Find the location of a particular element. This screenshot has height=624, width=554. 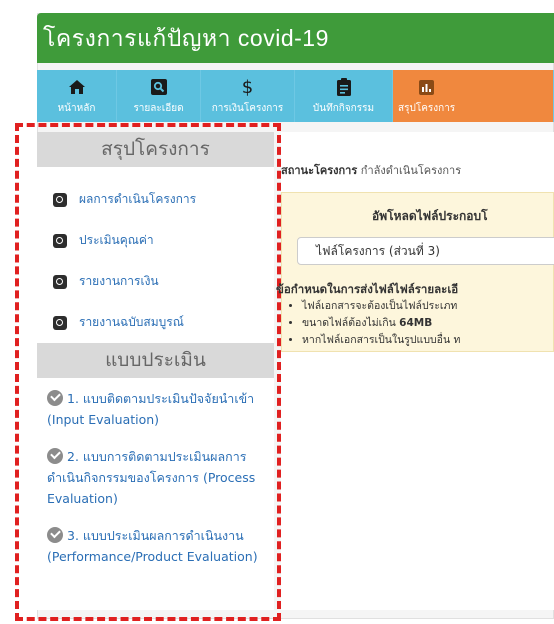

upload-title: อัพโหลดไฟล์ประกอบโ is located at coordinates (430, 216).